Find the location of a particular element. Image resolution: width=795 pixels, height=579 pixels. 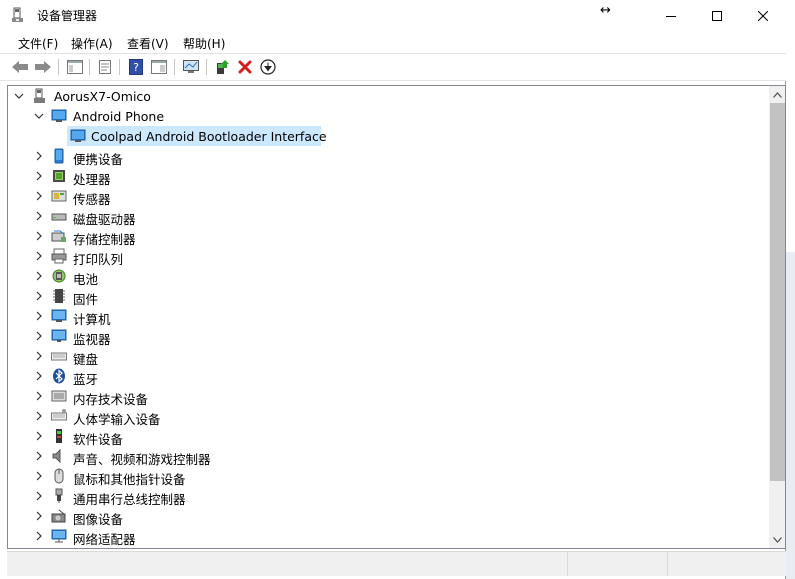

tree-category-item: 便携设备 is located at coordinates (388, 156).